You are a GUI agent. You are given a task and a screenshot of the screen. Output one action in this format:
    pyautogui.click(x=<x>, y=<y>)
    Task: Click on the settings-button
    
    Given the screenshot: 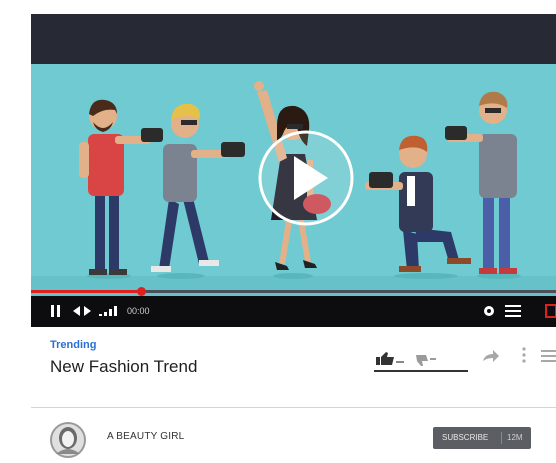 What is the action you would take?
    pyautogui.click(x=489, y=311)
    